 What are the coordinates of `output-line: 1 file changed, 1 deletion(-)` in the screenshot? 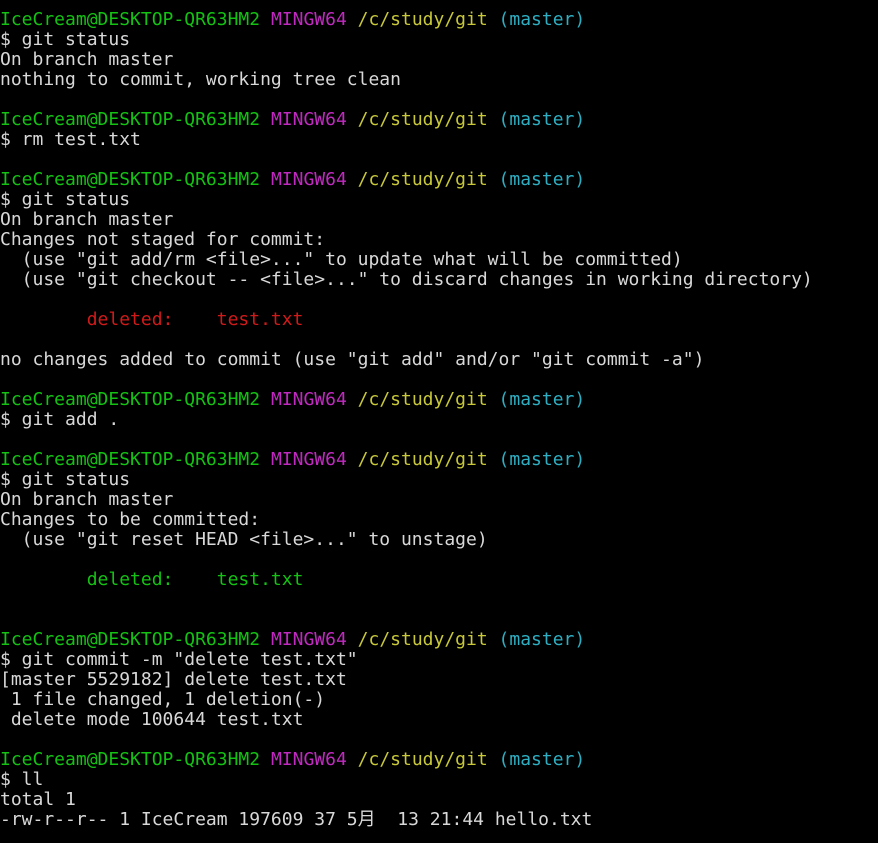 It's located at (163, 700).